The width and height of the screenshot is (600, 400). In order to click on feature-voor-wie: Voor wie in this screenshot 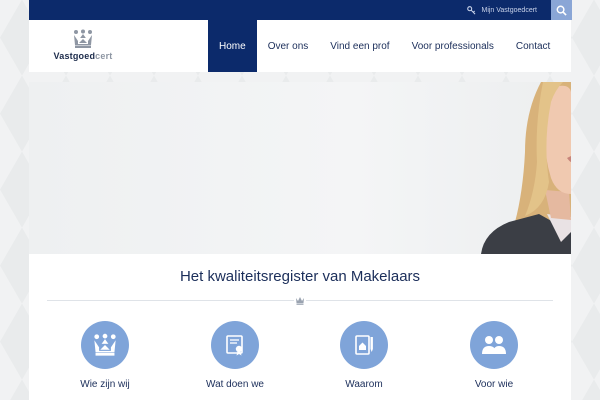, I will do `click(494, 355)`.